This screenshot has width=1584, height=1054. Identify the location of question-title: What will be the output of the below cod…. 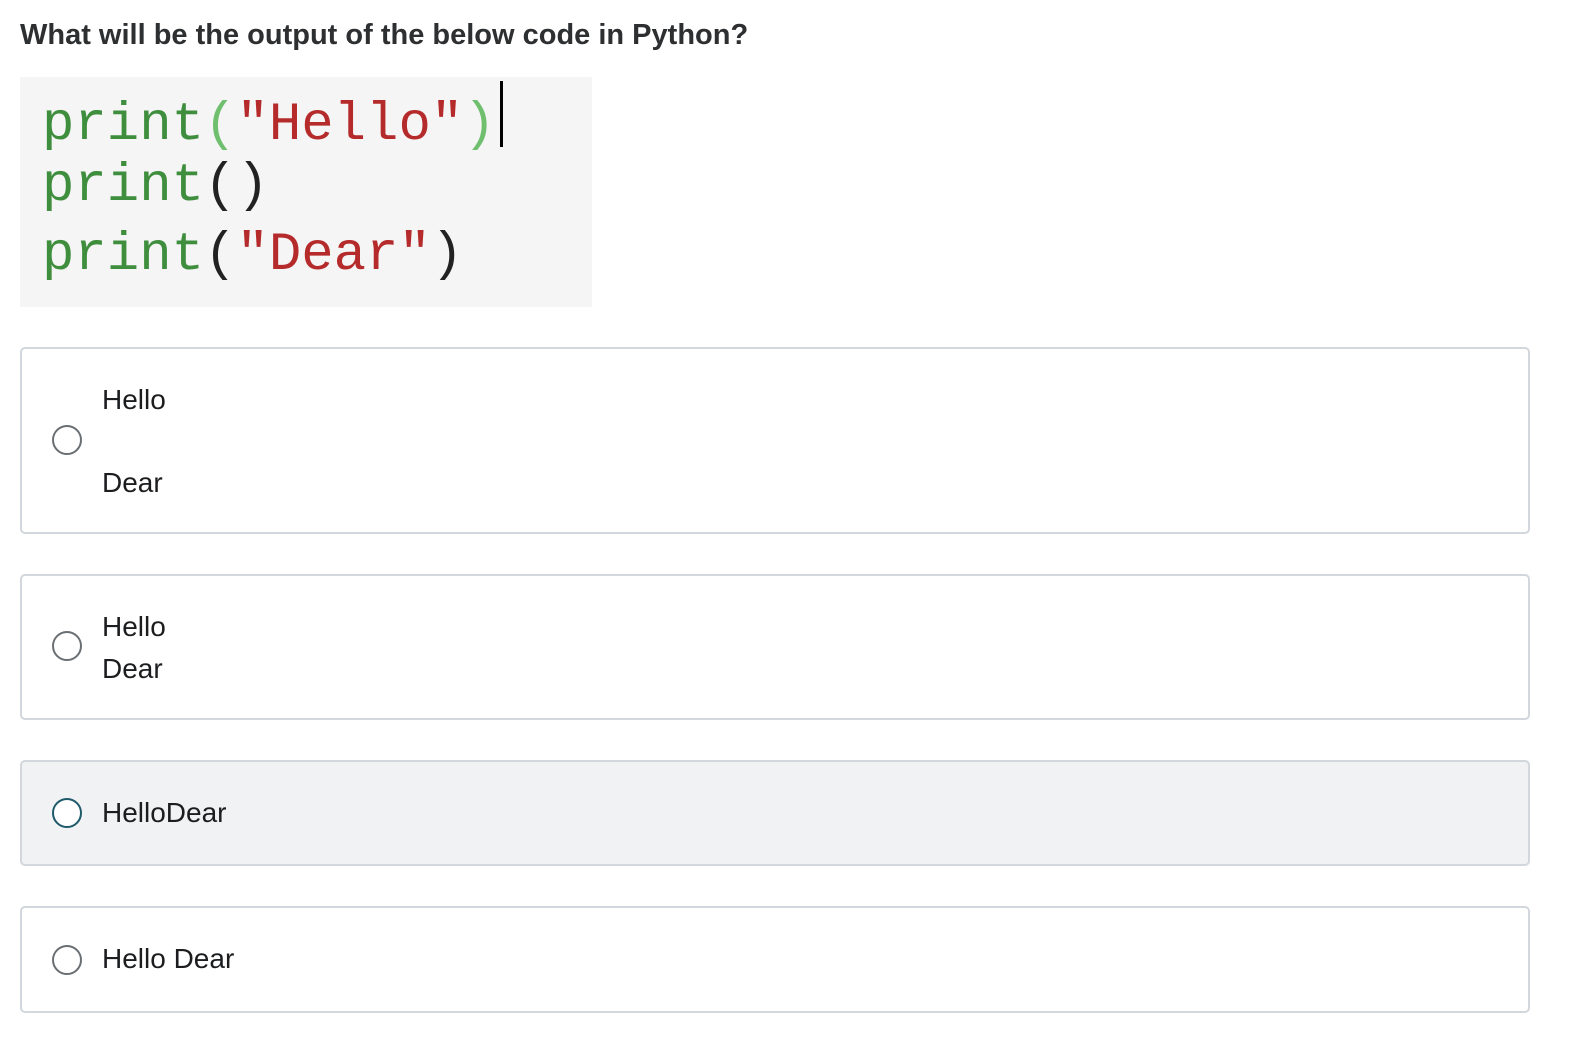
(384, 35).